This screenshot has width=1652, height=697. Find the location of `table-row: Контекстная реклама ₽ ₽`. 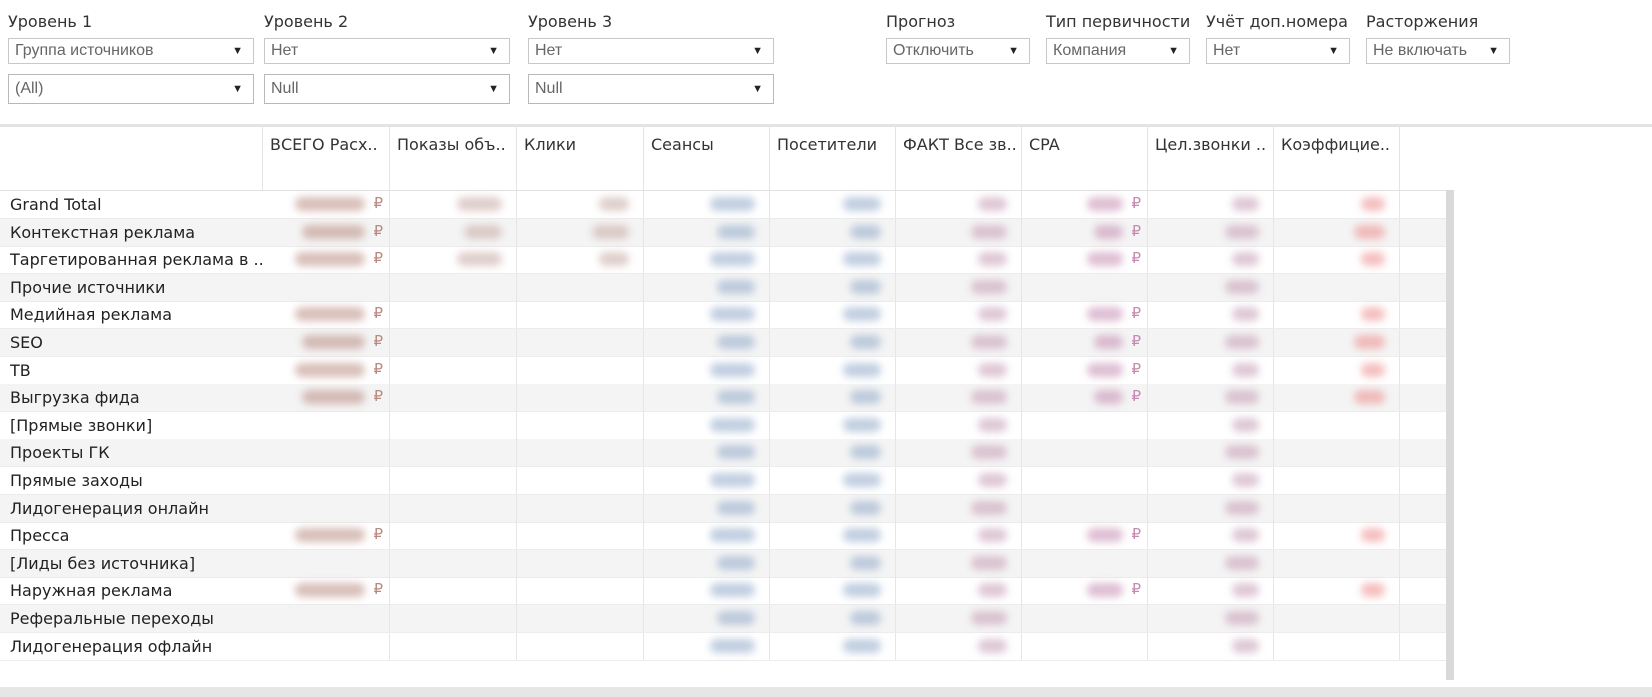

table-row: Контекстная реклама ₽ ₽ is located at coordinates (723, 232).